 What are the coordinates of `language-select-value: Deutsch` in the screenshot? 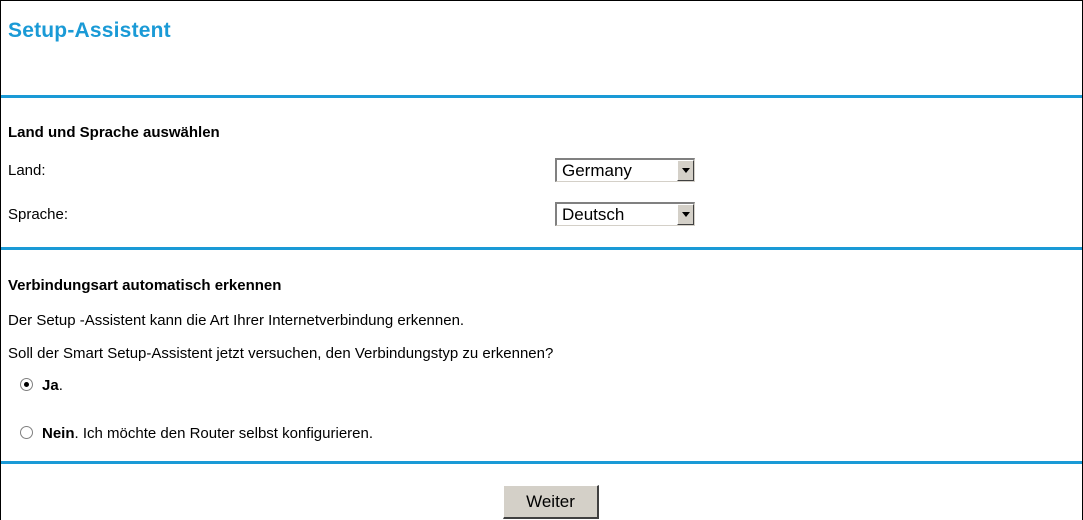 It's located at (593, 214).